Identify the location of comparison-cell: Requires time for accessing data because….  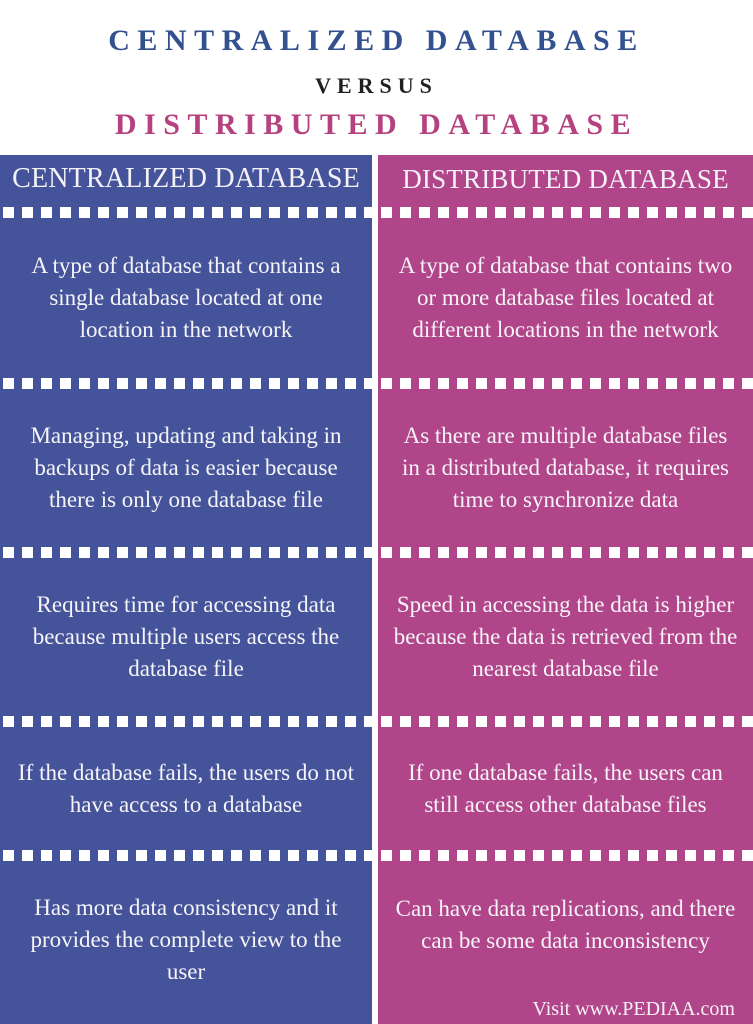
(186, 637).